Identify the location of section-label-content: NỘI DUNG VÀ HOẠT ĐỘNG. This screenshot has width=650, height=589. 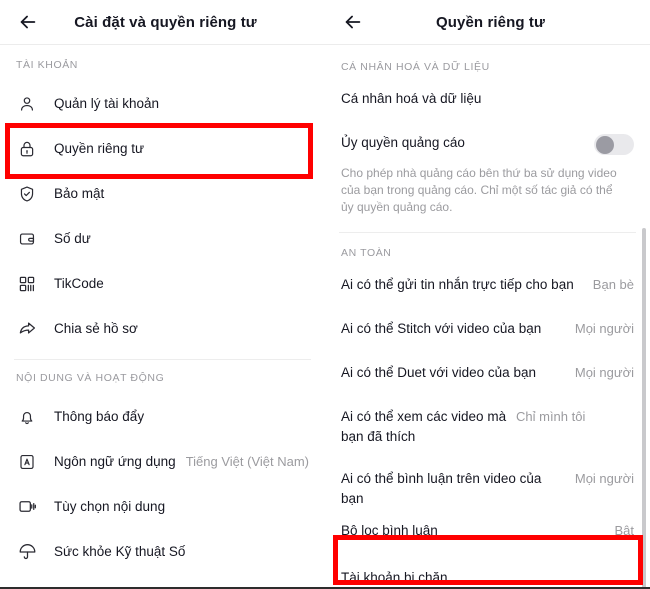
(90, 378).